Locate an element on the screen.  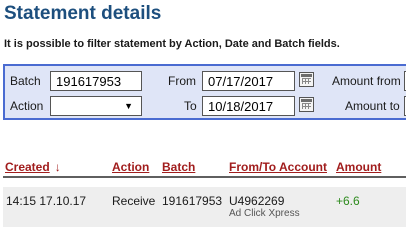
action-label: Action is located at coordinates (27, 106).